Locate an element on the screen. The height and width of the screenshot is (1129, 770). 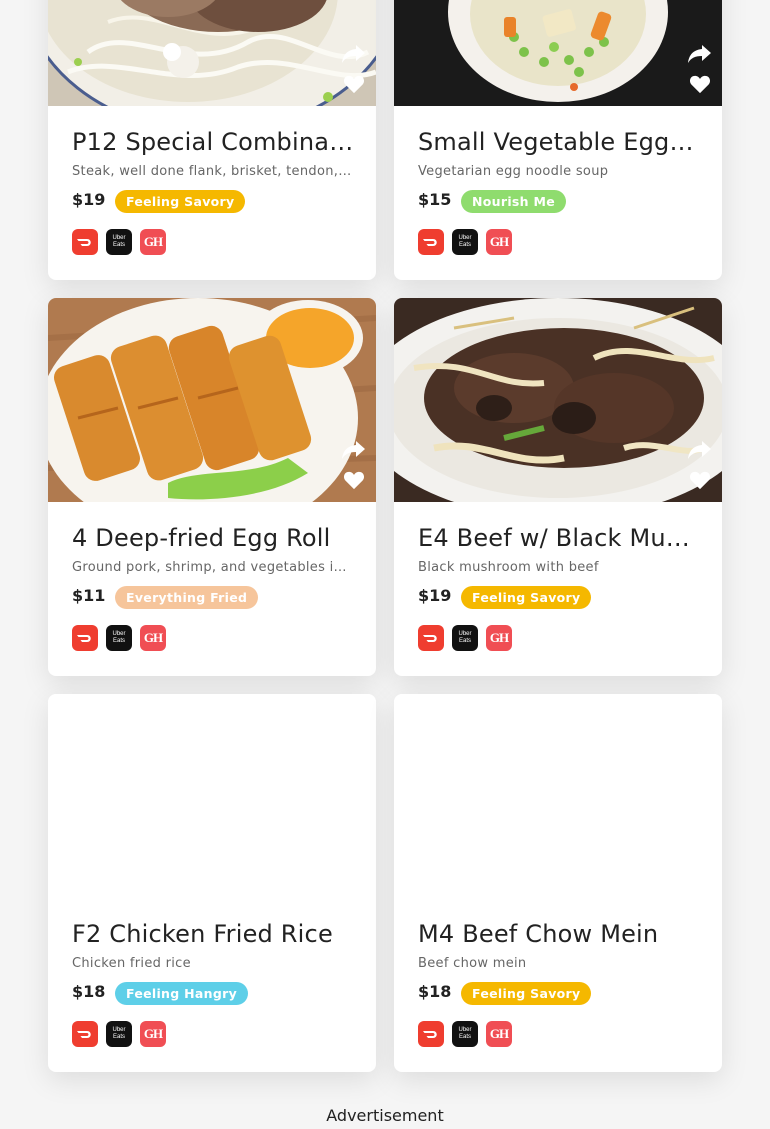
item-title: P12 Special Combination is located at coordinates (213, 142).